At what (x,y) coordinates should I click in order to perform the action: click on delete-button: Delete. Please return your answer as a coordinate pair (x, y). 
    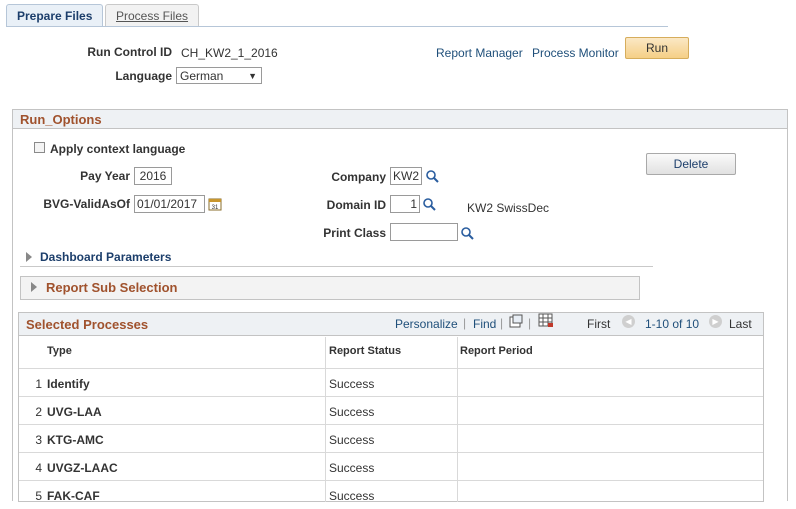
    Looking at the image, I should click on (691, 164).